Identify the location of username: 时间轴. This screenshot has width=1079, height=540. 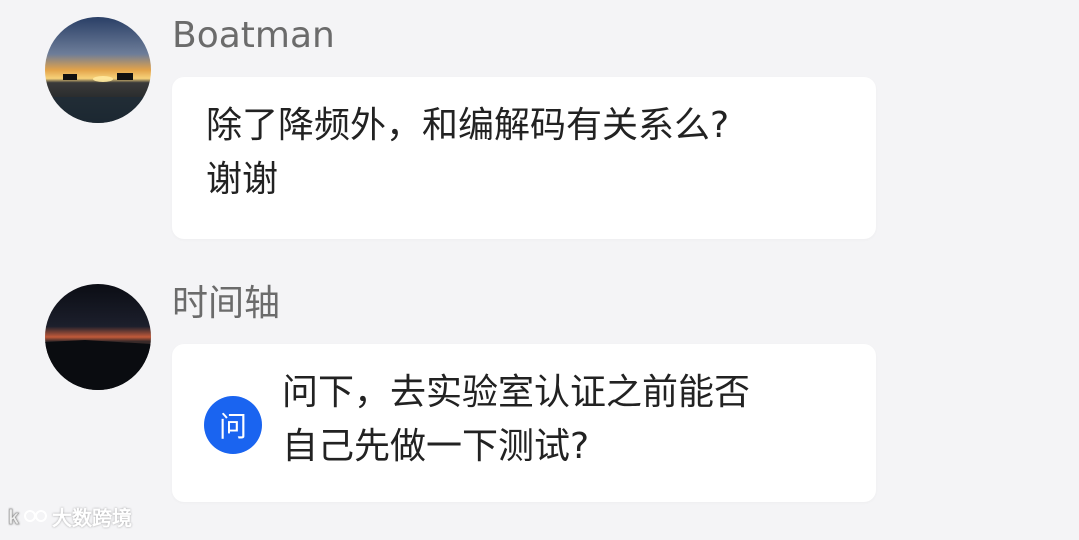
(226, 304).